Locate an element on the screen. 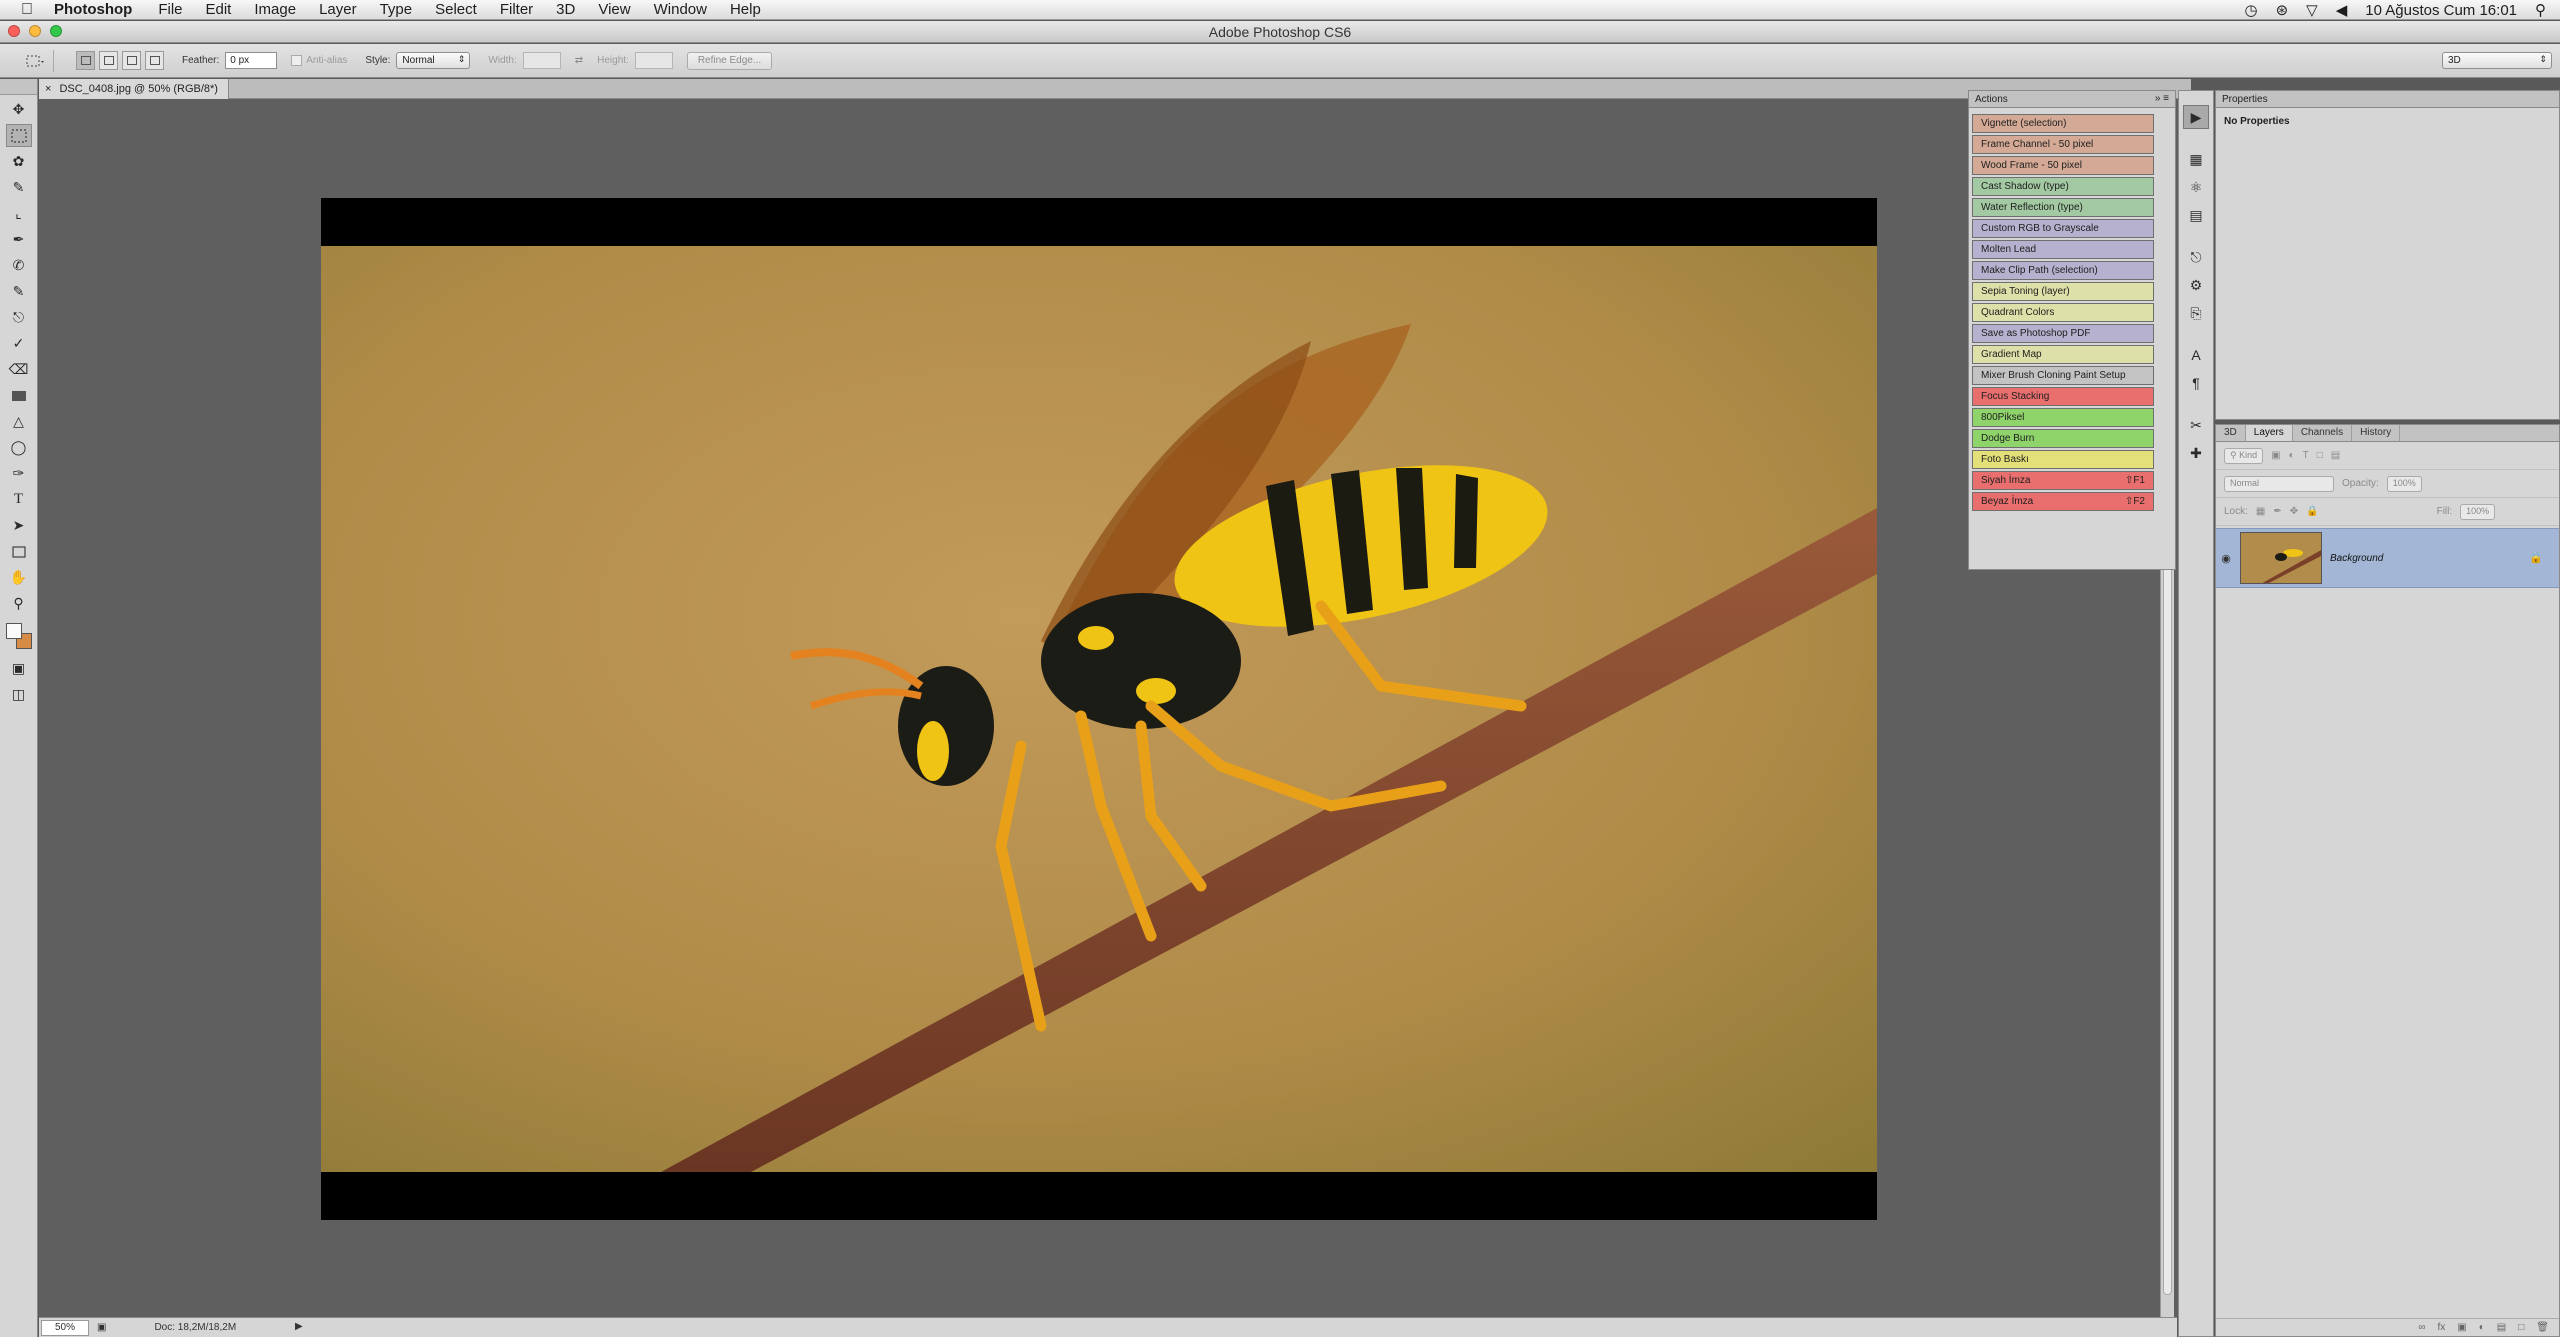 The image size is (2560, 1337). height-input is located at coordinates (653, 60).